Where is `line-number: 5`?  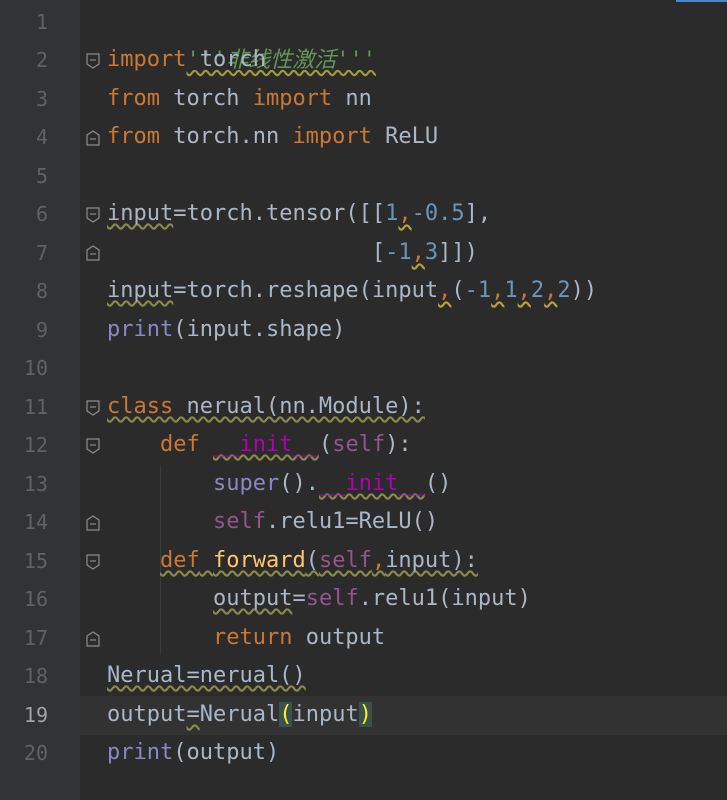 line-number: 5 is located at coordinates (41, 176).